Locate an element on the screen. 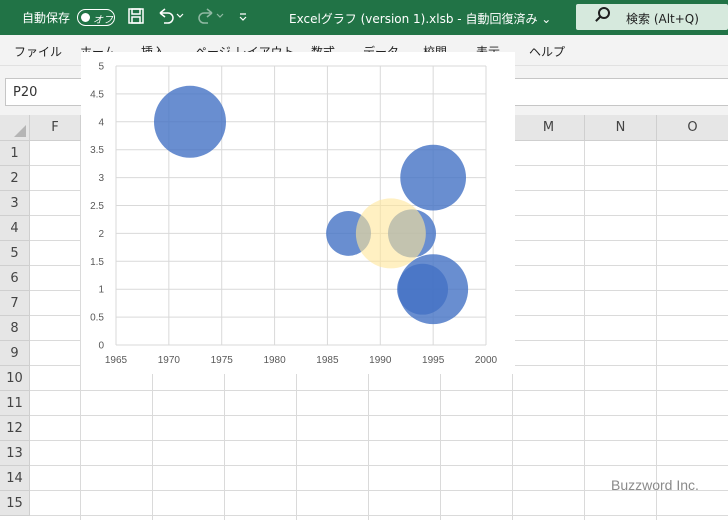 Image resolution: width=728 pixels, height=520 pixels. y-tick-label: 0.5 is located at coordinates (97, 318).